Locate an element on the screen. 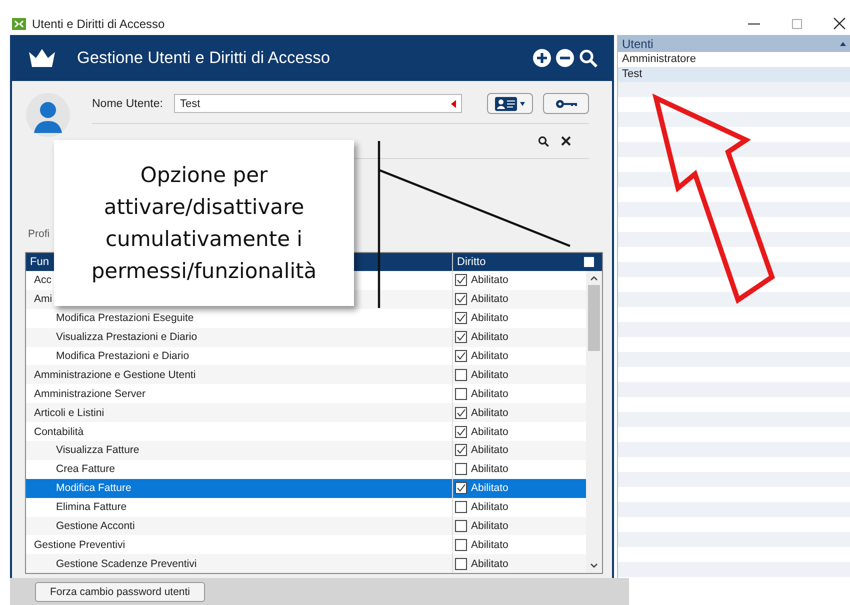 The image size is (850, 605). function-name: Elimina Fatture is located at coordinates (91, 507).